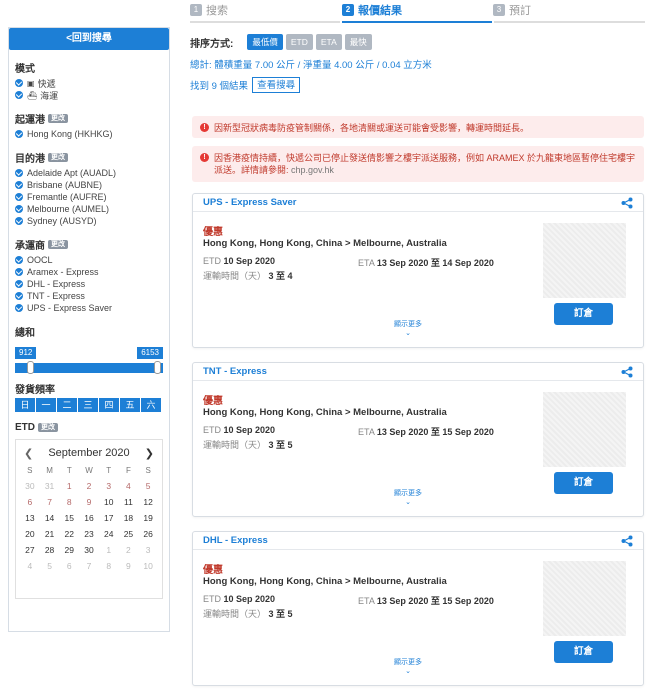  I want to click on calendar-day: 11, so click(129, 502).